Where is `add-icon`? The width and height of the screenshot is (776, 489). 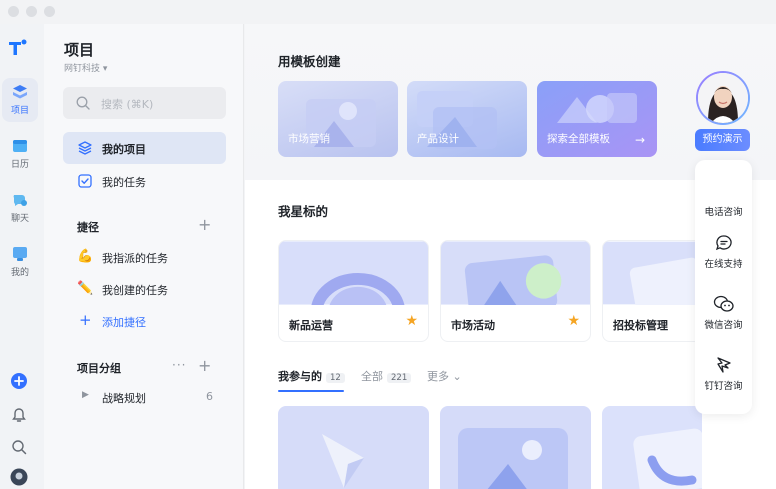 add-icon is located at coordinates (19, 381).